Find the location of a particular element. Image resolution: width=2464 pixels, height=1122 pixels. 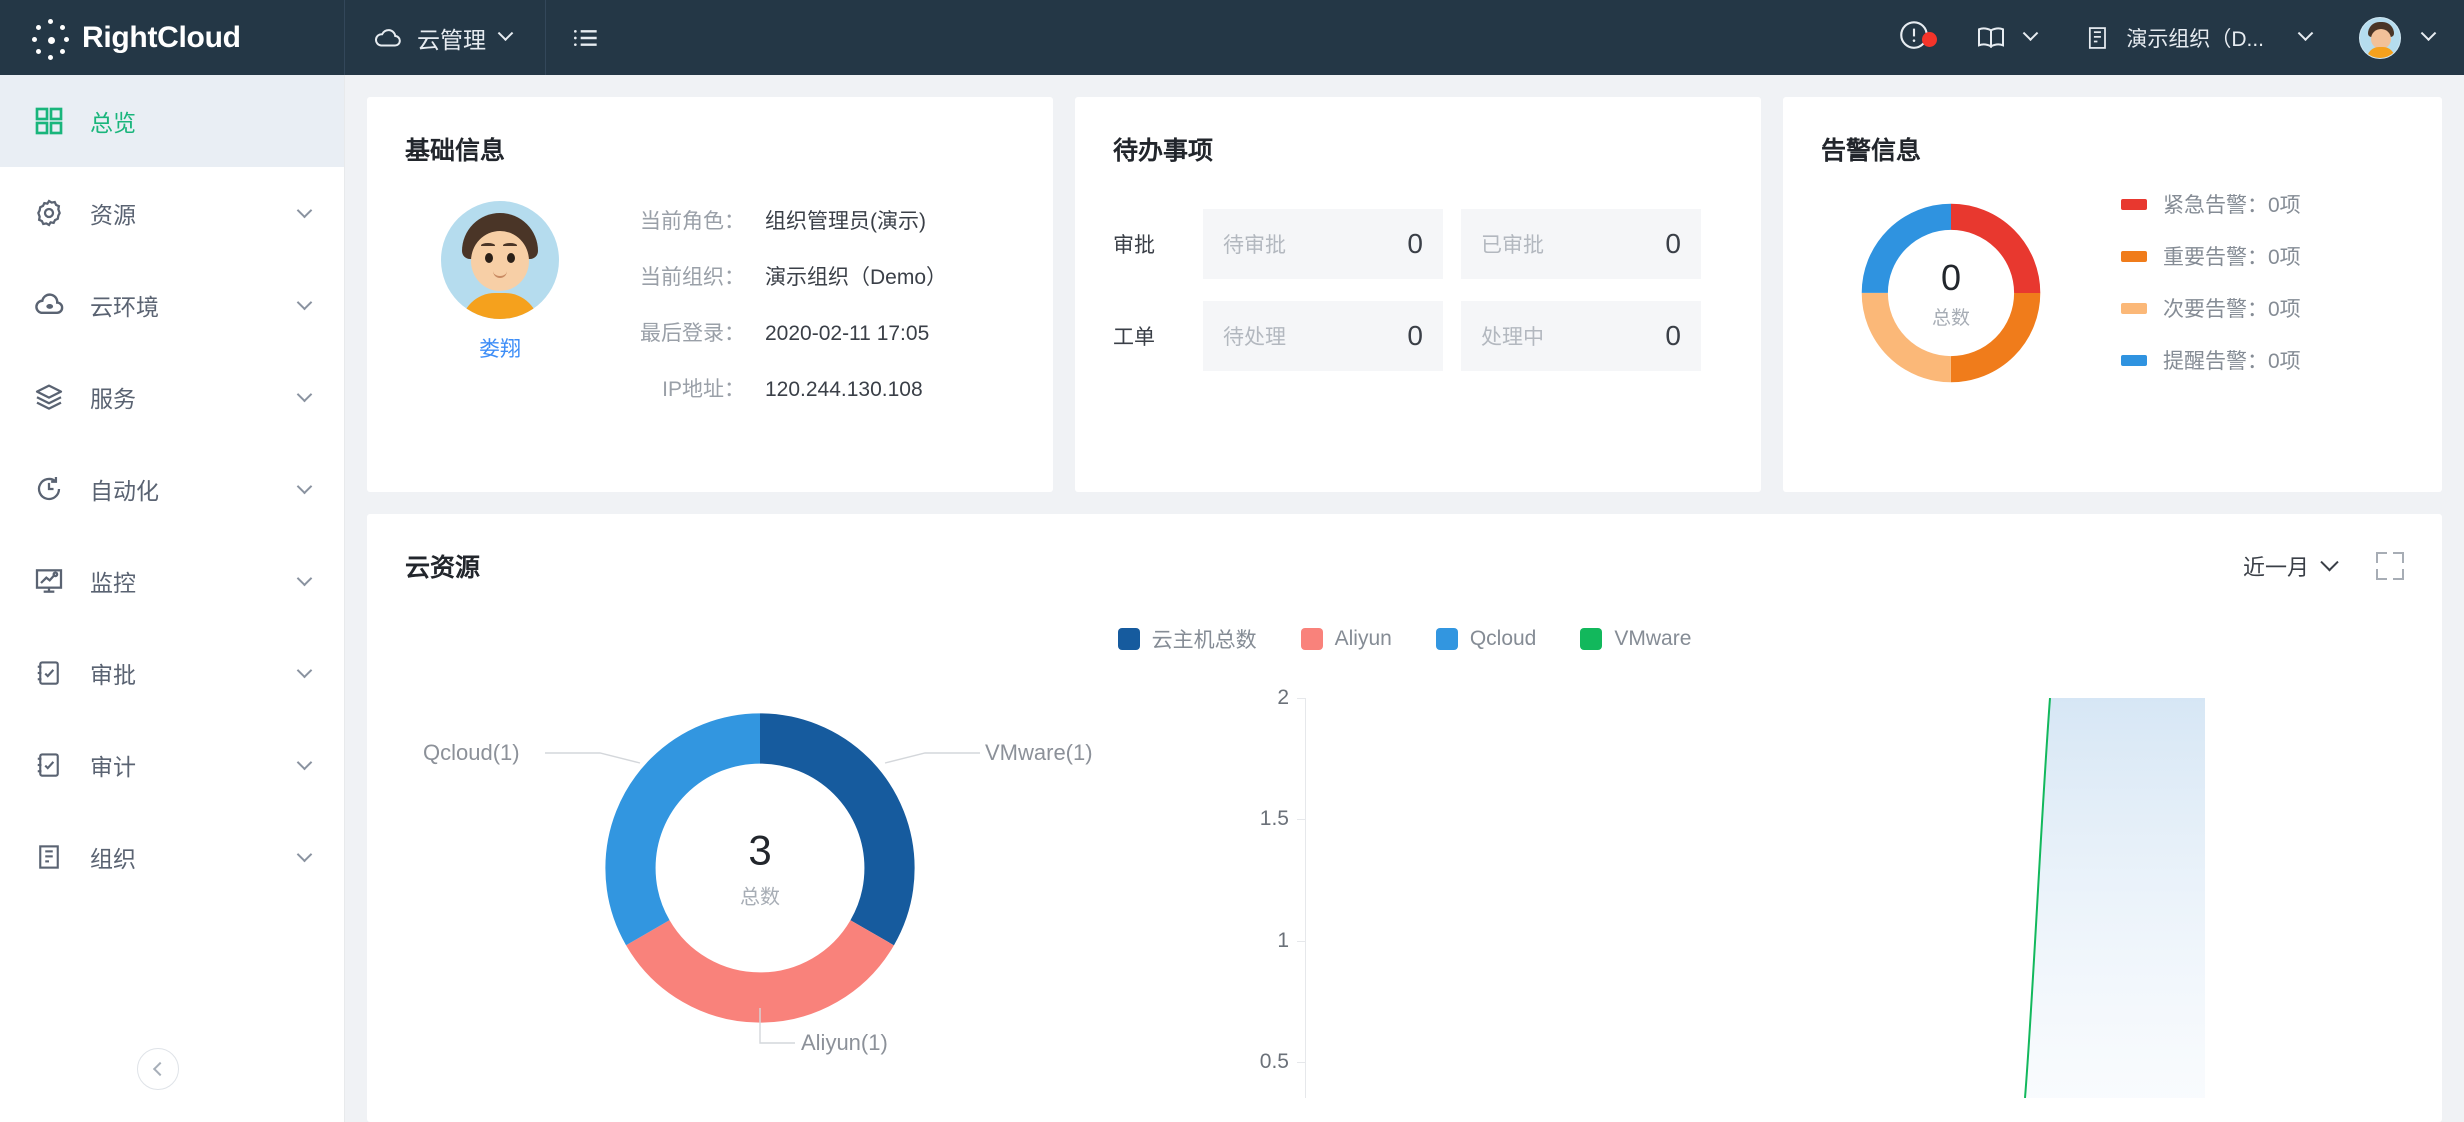

legend-item-total-hosts: 云主机总数 is located at coordinates (1187, 639).